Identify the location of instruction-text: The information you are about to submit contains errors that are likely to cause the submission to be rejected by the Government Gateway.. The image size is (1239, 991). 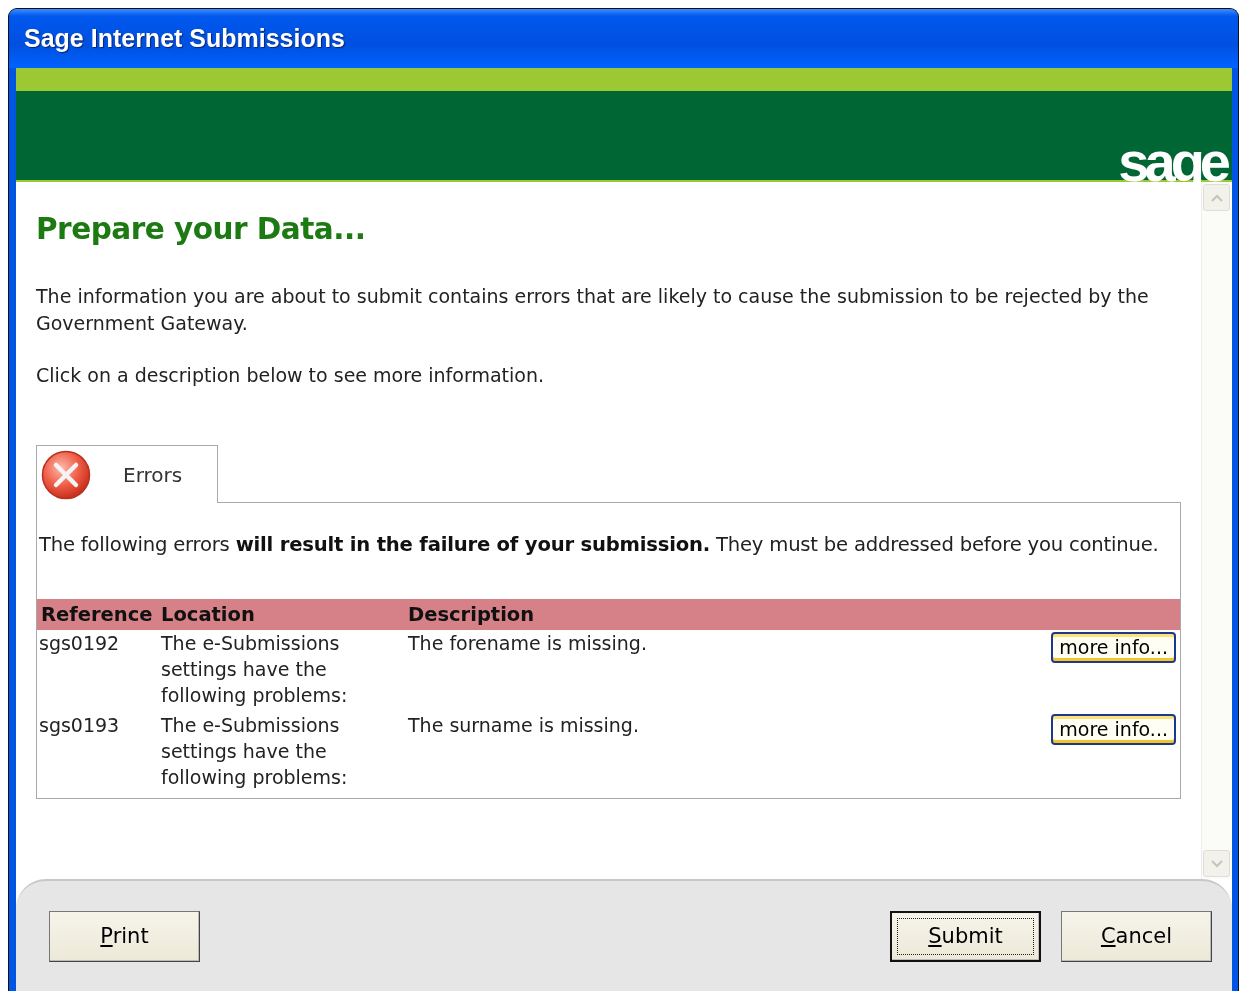
(593, 310).